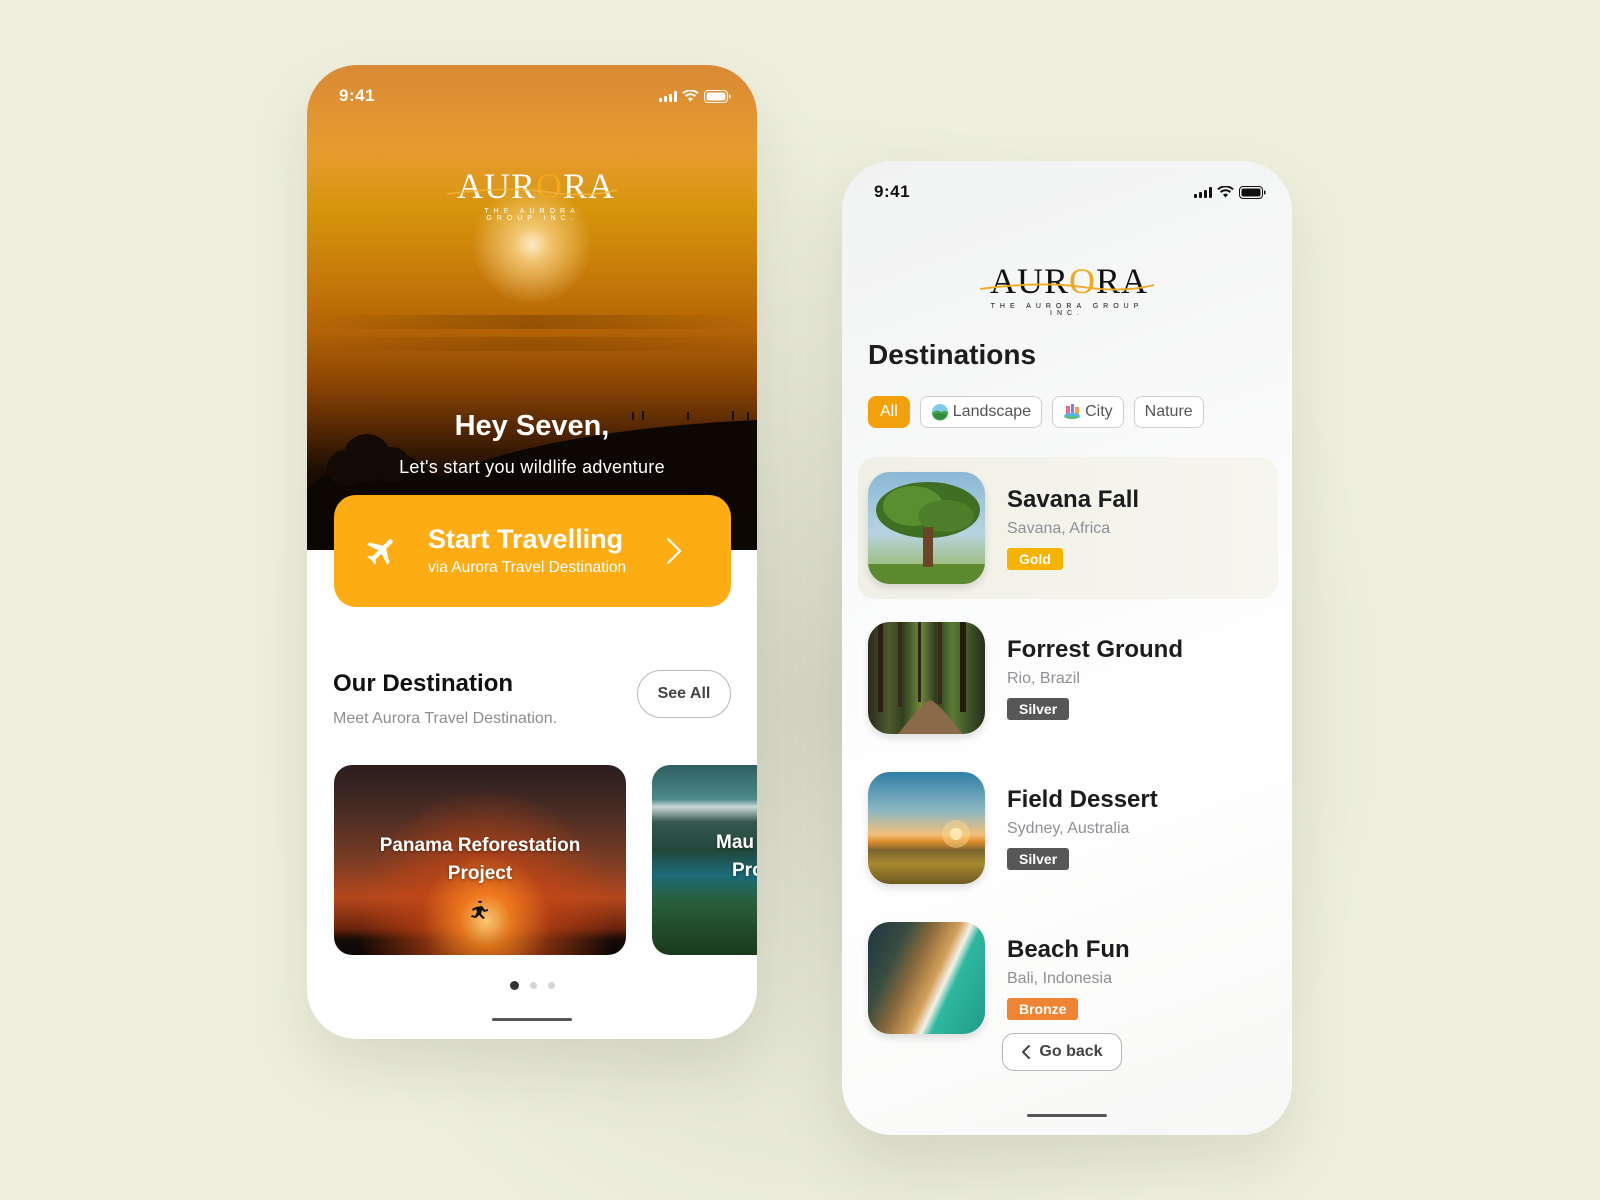 Image resolution: width=1600 pixels, height=1200 pixels. I want to click on destination-list-item: Forrest Ground Rio, Brazil Silver, so click(1068, 678).